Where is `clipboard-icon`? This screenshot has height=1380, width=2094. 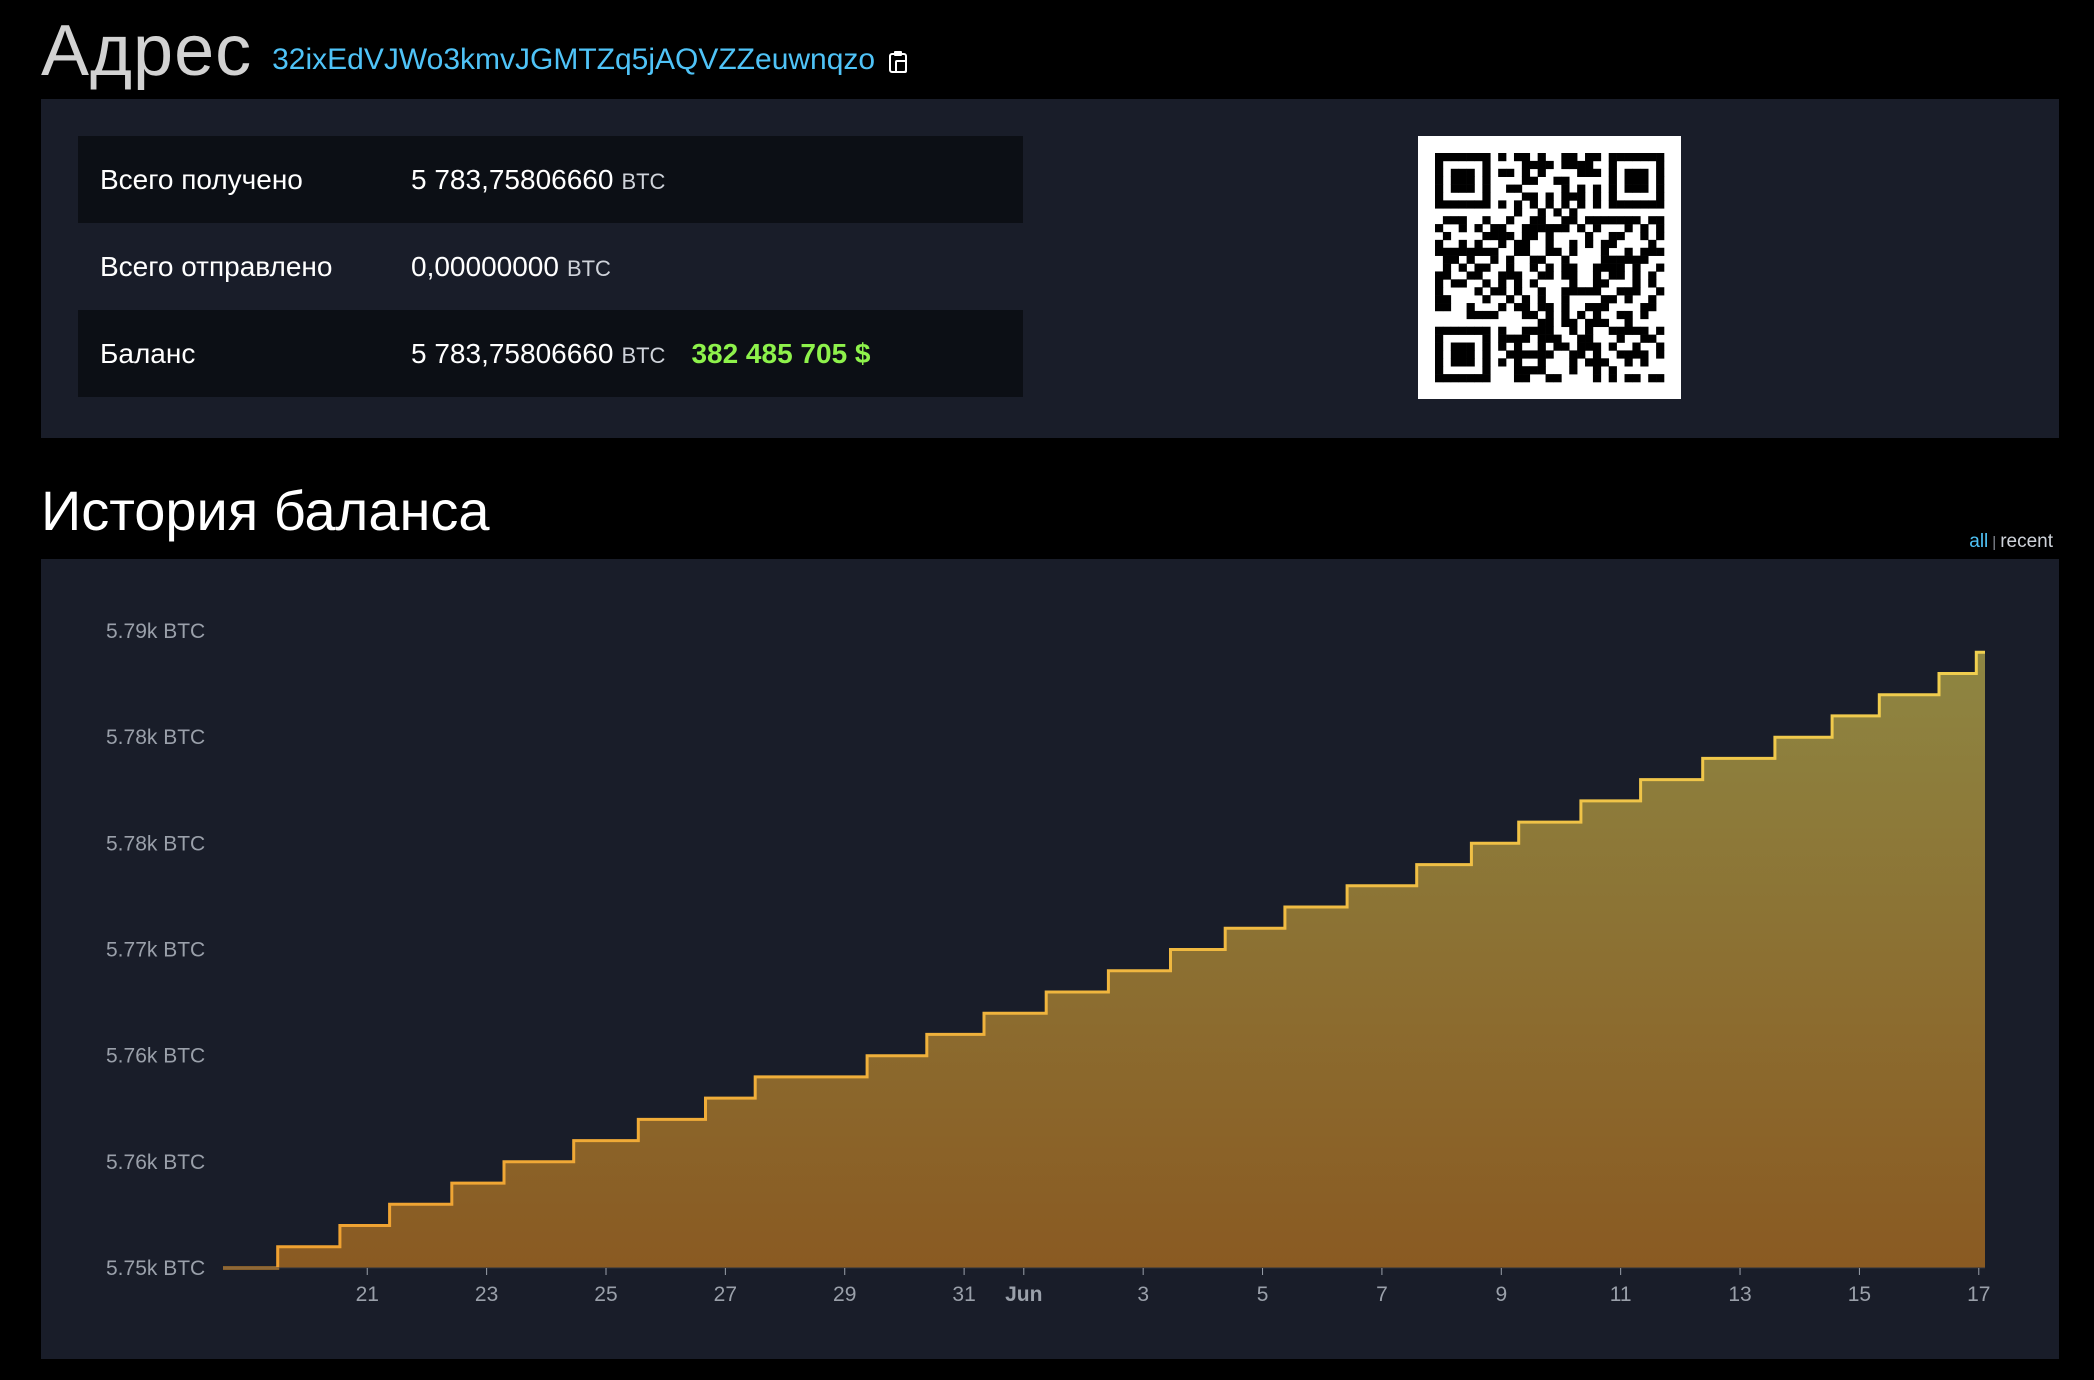
clipboard-icon is located at coordinates (898, 62).